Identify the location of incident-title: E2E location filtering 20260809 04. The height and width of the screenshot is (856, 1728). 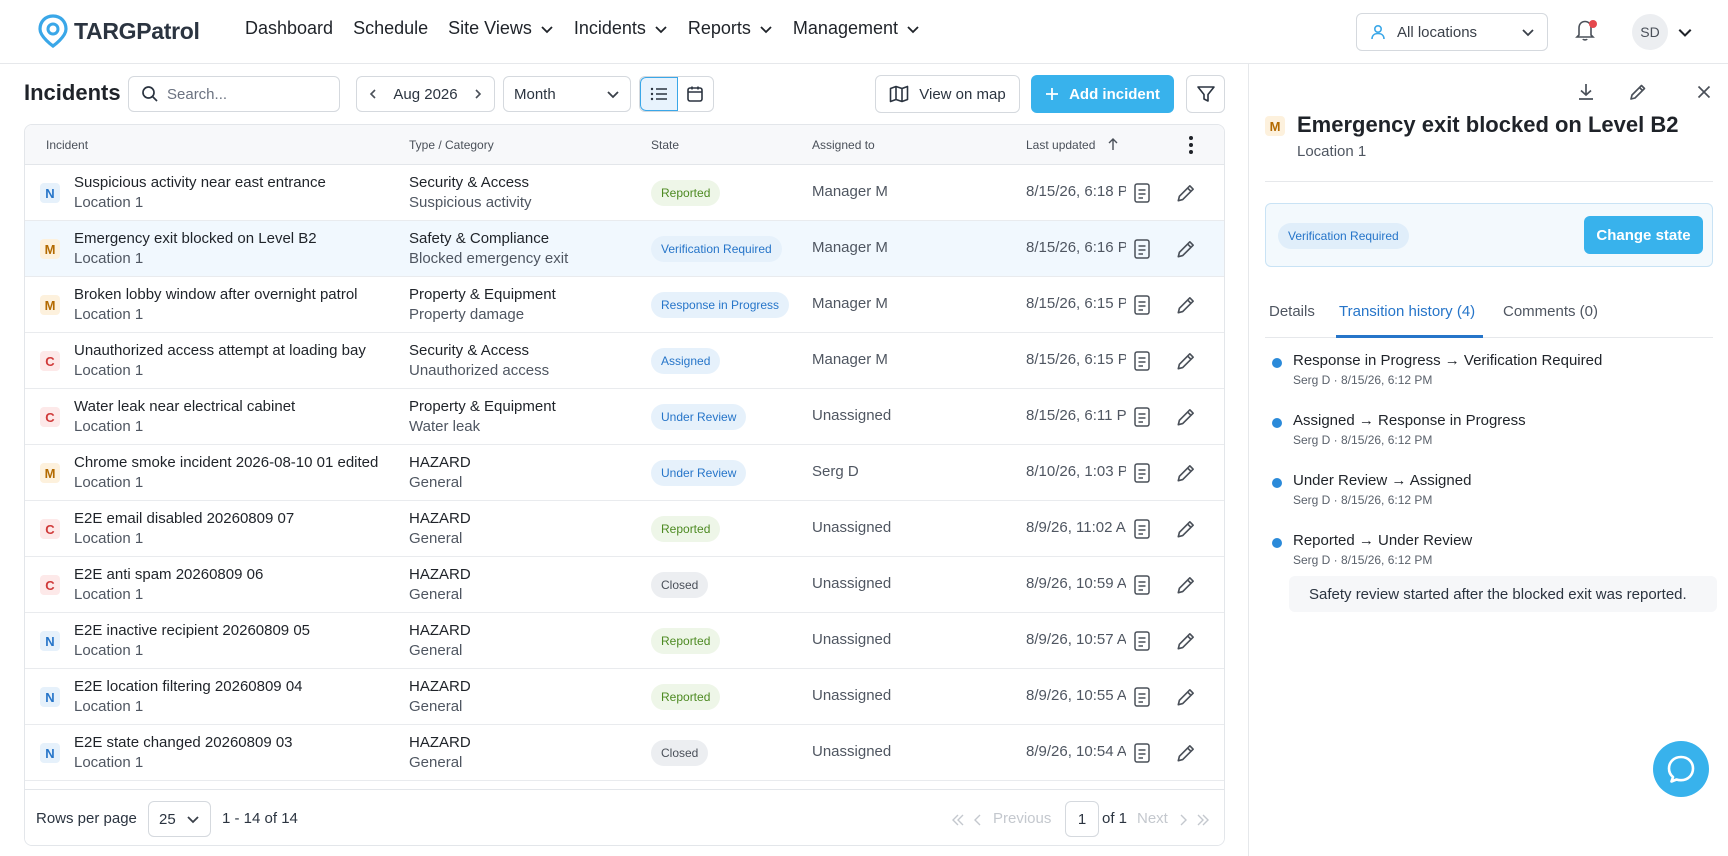
(188, 686).